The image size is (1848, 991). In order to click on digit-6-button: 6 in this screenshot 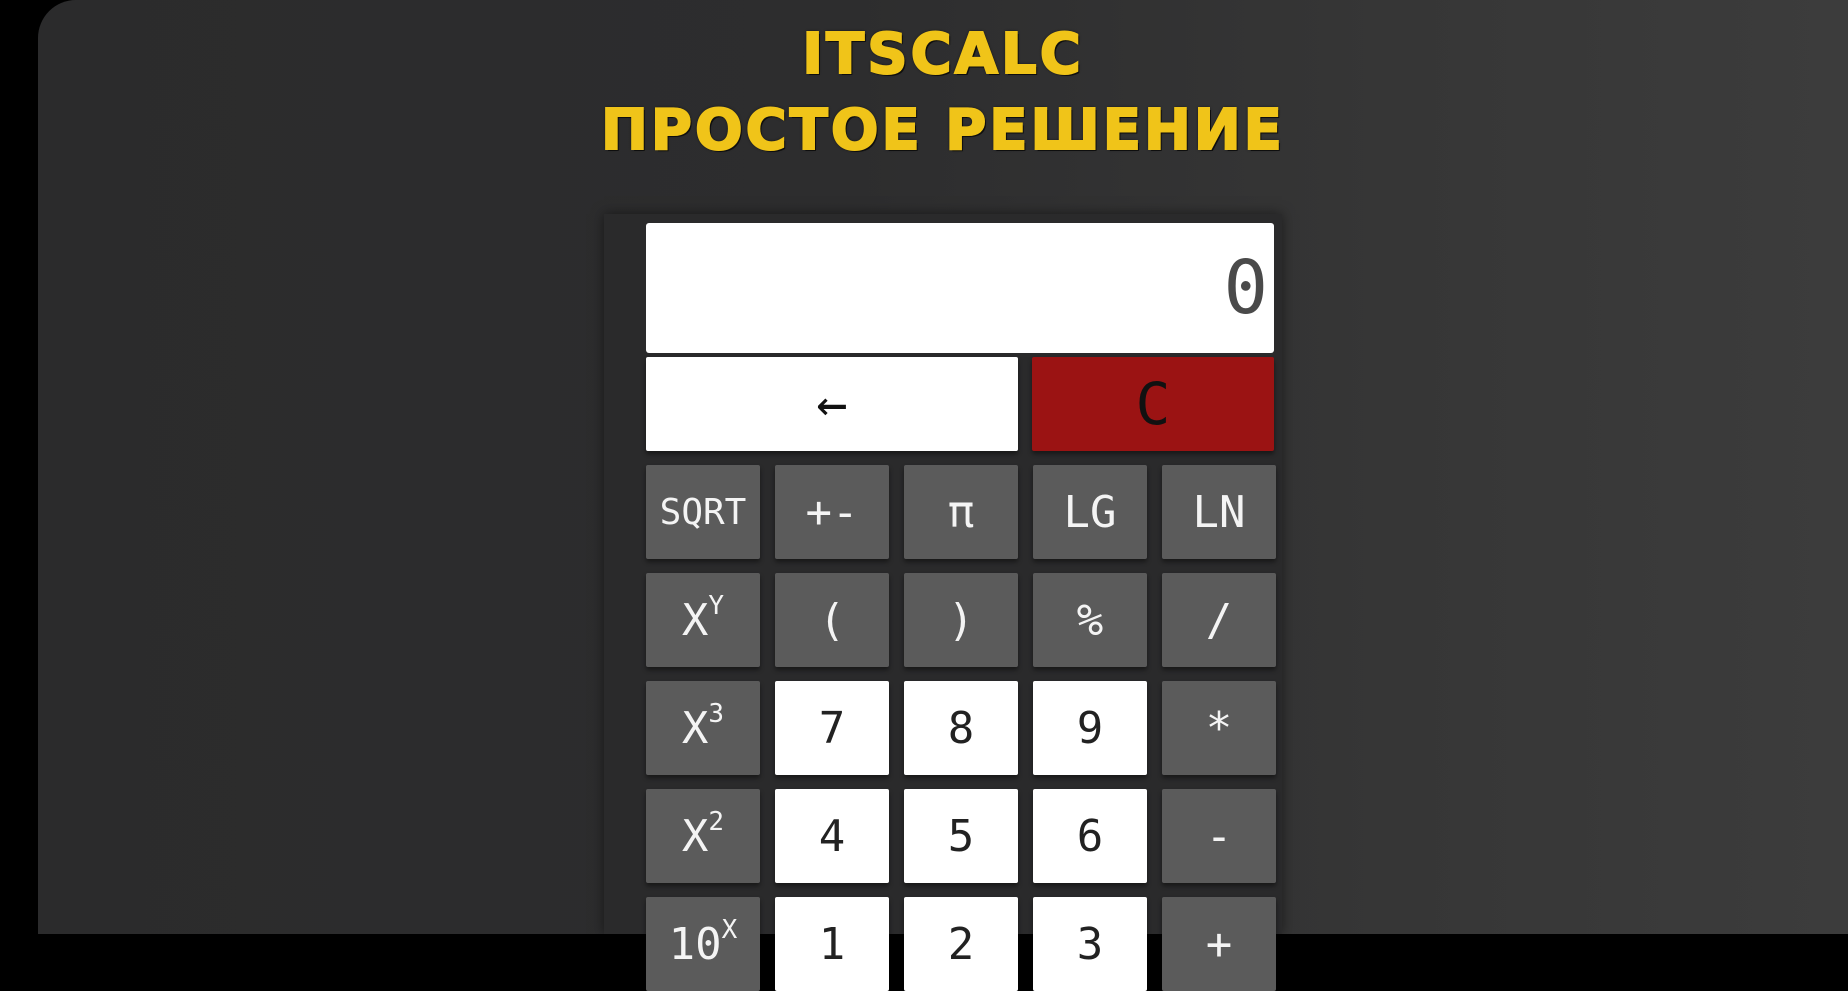, I will do `click(1090, 836)`.